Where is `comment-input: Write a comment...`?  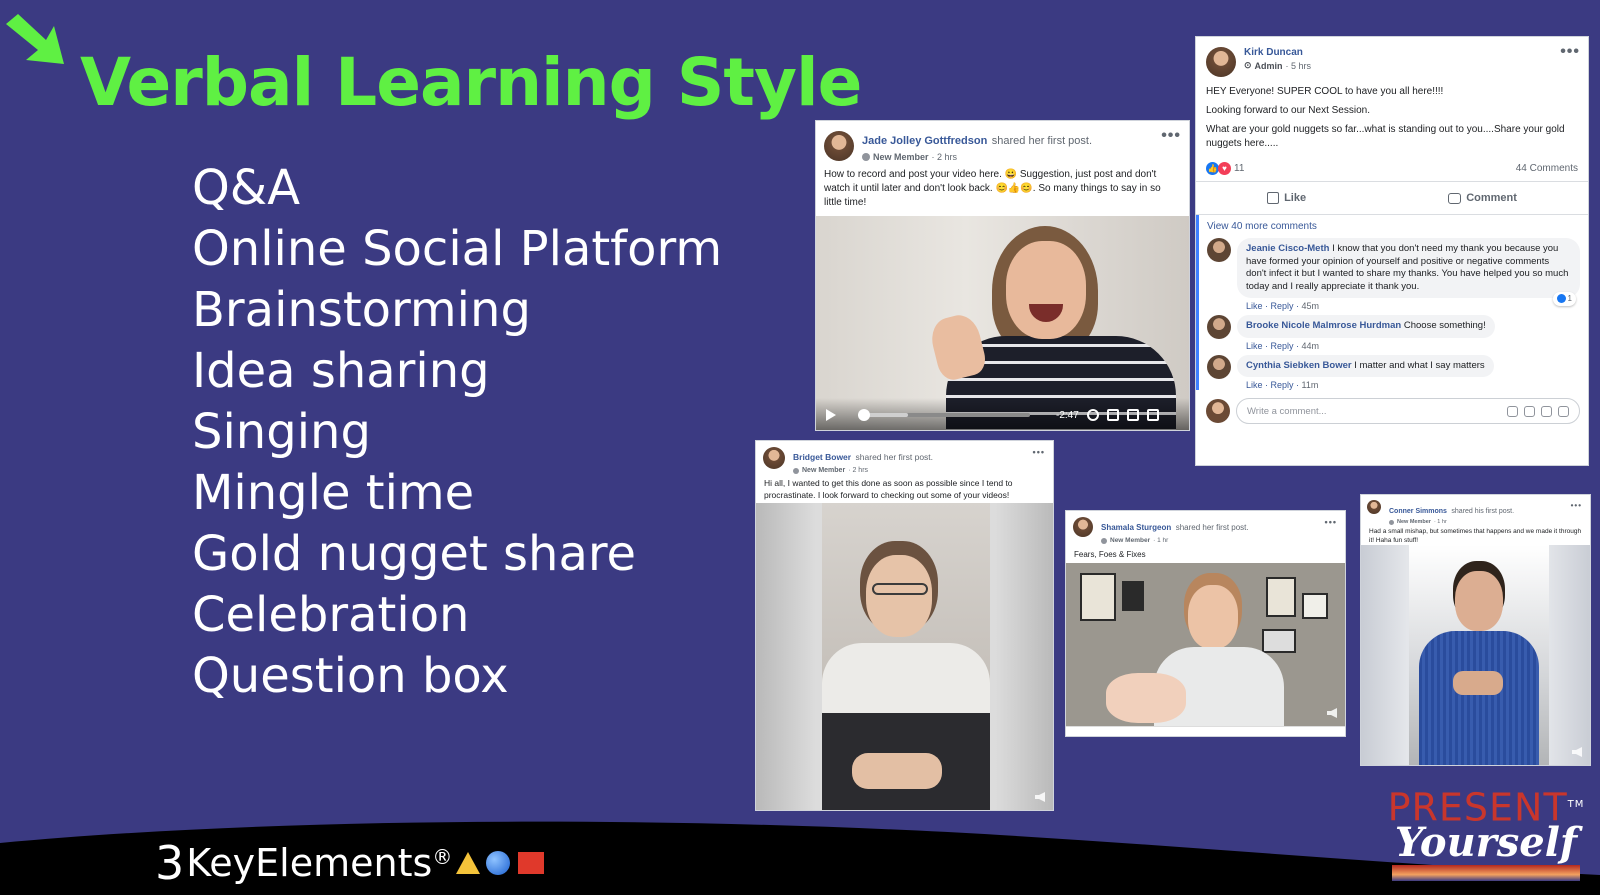
comment-input: Write a comment... is located at coordinates (1408, 411).